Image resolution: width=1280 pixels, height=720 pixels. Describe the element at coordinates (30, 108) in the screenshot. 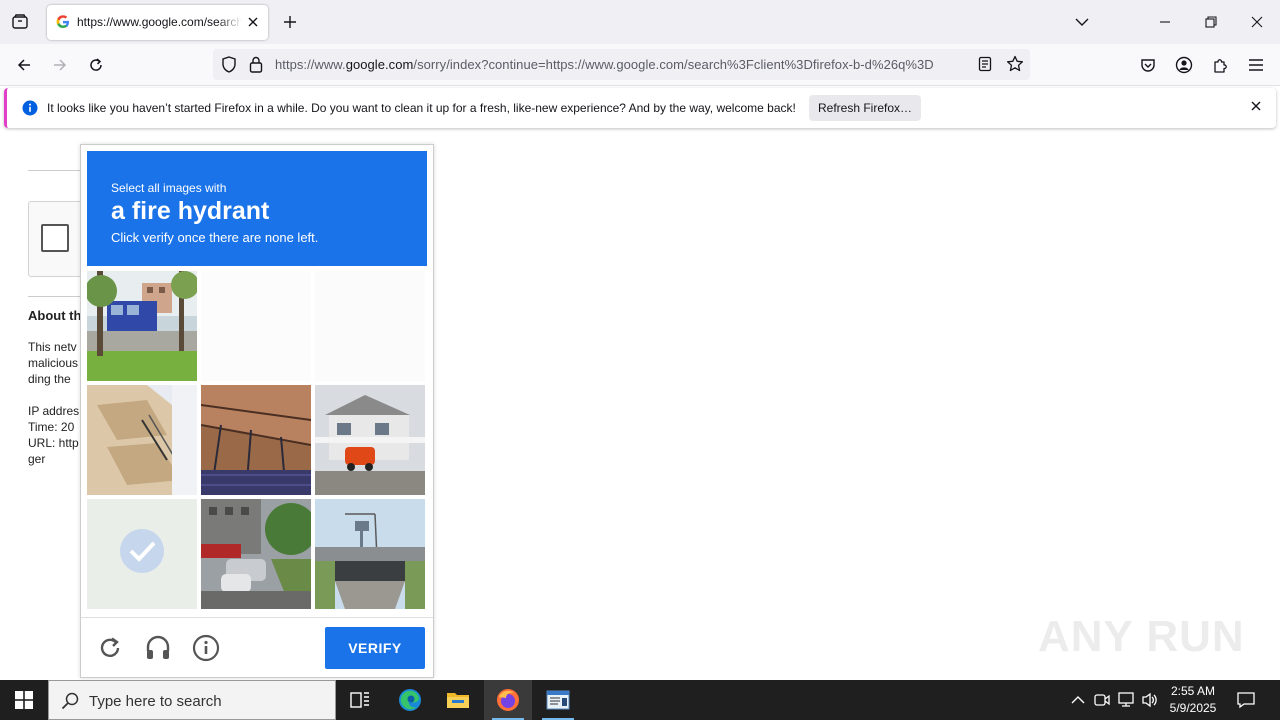

I see `info-icon` at that location.